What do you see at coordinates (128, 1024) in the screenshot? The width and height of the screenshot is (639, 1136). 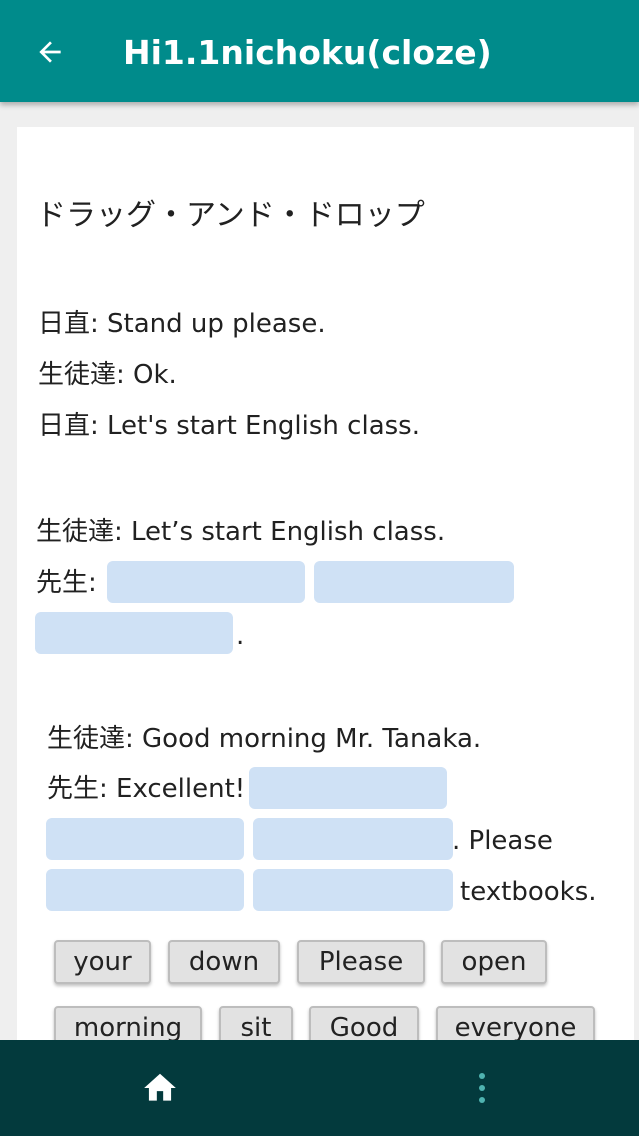 I see `word-chip-morning: morning` at bounding box center [128, 1024].